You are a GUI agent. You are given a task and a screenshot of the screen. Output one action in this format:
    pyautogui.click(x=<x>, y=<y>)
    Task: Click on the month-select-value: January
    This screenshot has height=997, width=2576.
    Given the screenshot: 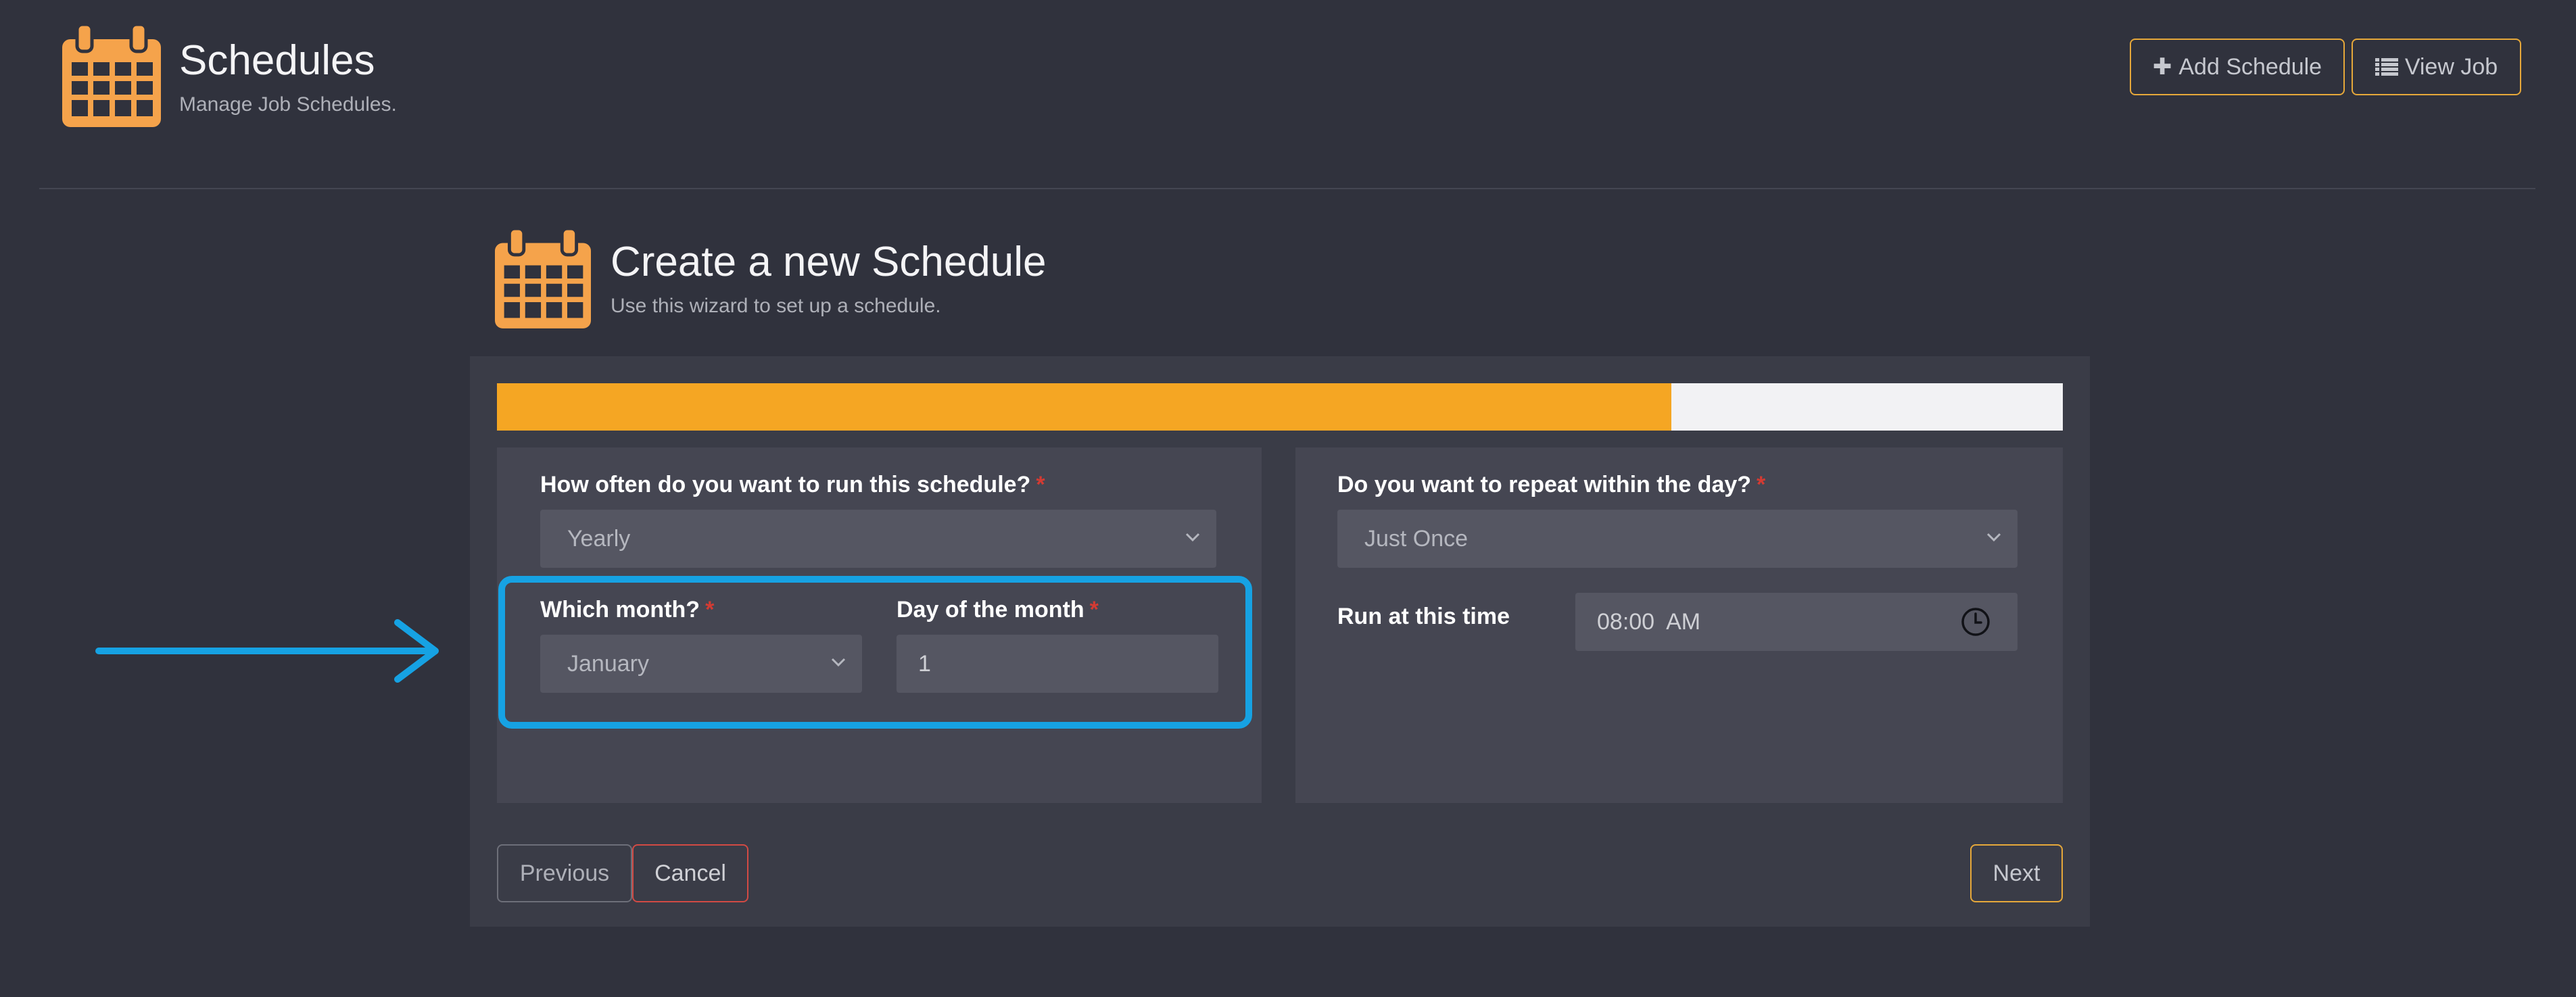 What is the action you would take?
    pyautogui.click(x=608, y=663)
    